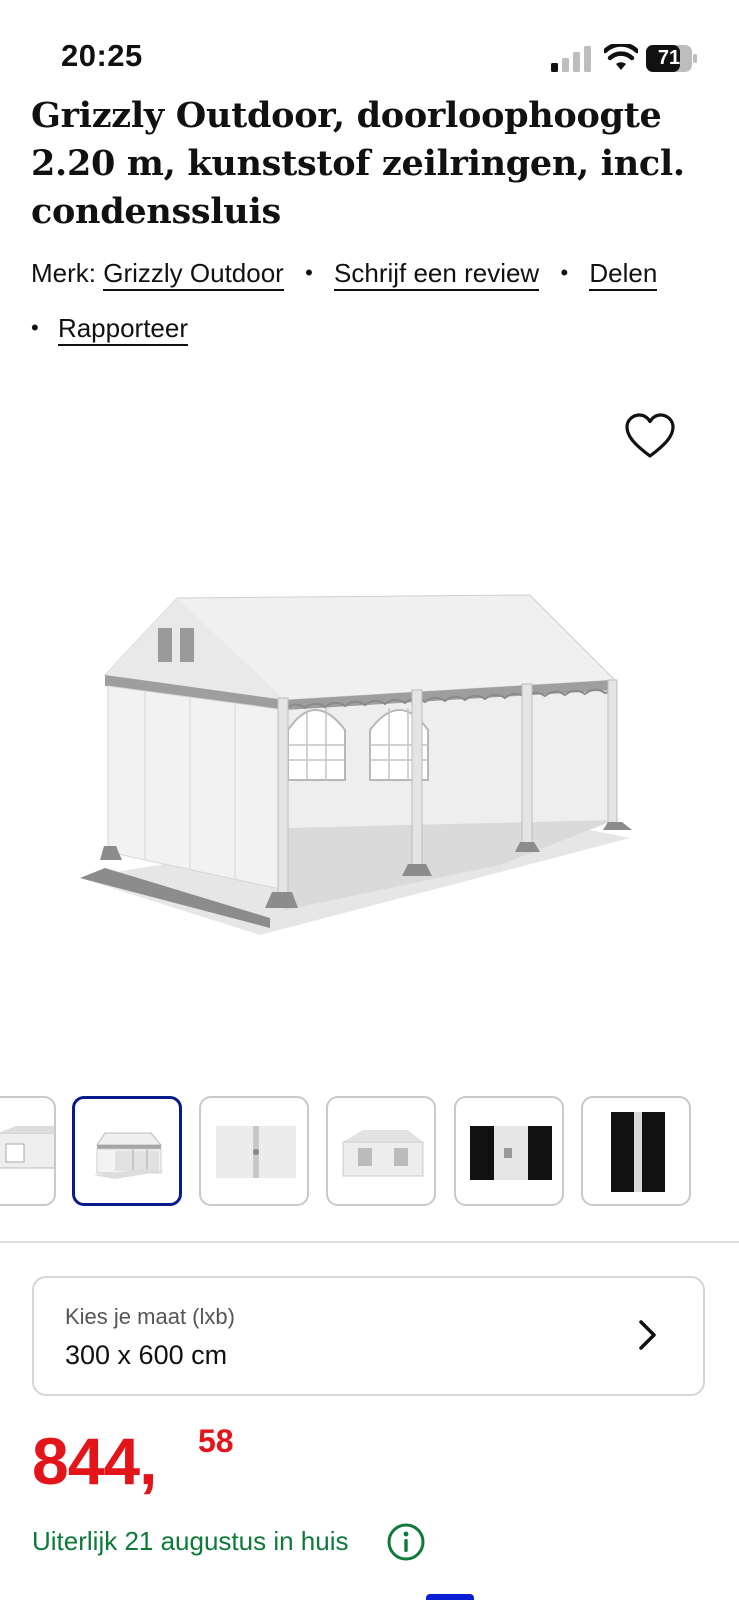  Describe the element at coordinates (368, 1336) in the screenshot. I see `size-selector: Kies je maat (lxb) 300 x 600 cm` at that location.